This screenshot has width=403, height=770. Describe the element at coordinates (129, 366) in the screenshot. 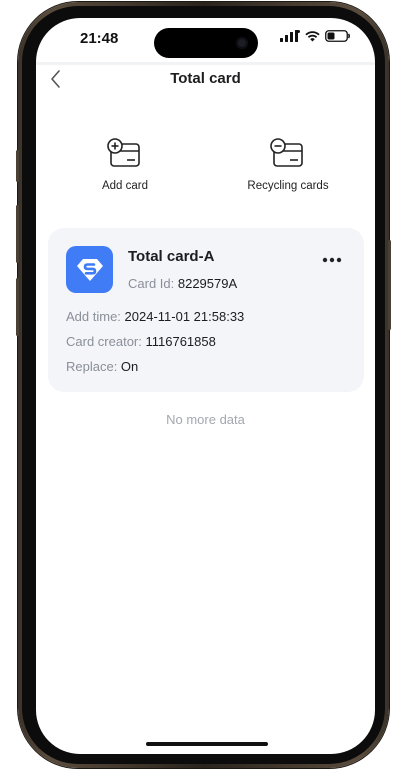

I see `replace-value: On` at that location.